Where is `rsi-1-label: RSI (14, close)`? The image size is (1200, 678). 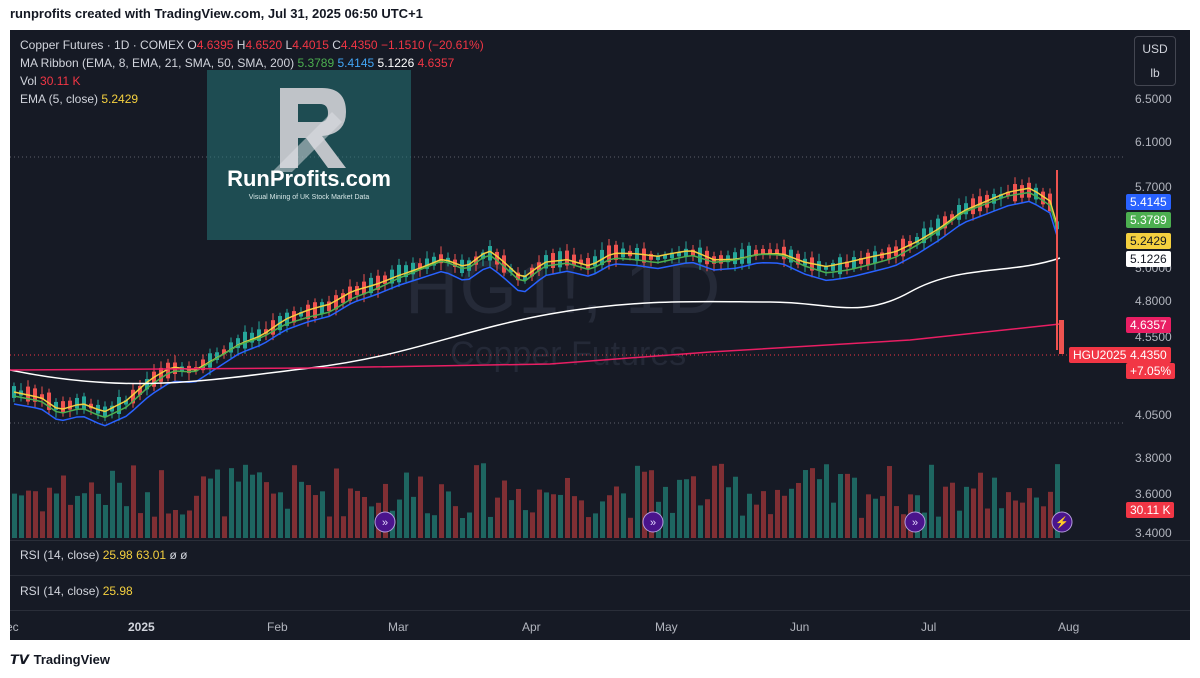 rsi-1-label: RSI (14, close) is located at coordinates (60, 555).